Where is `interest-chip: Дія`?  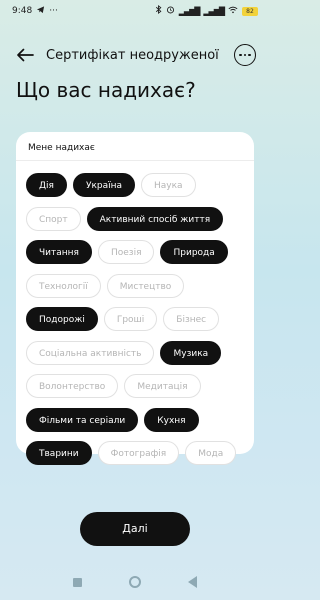 interest-chip: Дія is located at coordinates (46, 185).